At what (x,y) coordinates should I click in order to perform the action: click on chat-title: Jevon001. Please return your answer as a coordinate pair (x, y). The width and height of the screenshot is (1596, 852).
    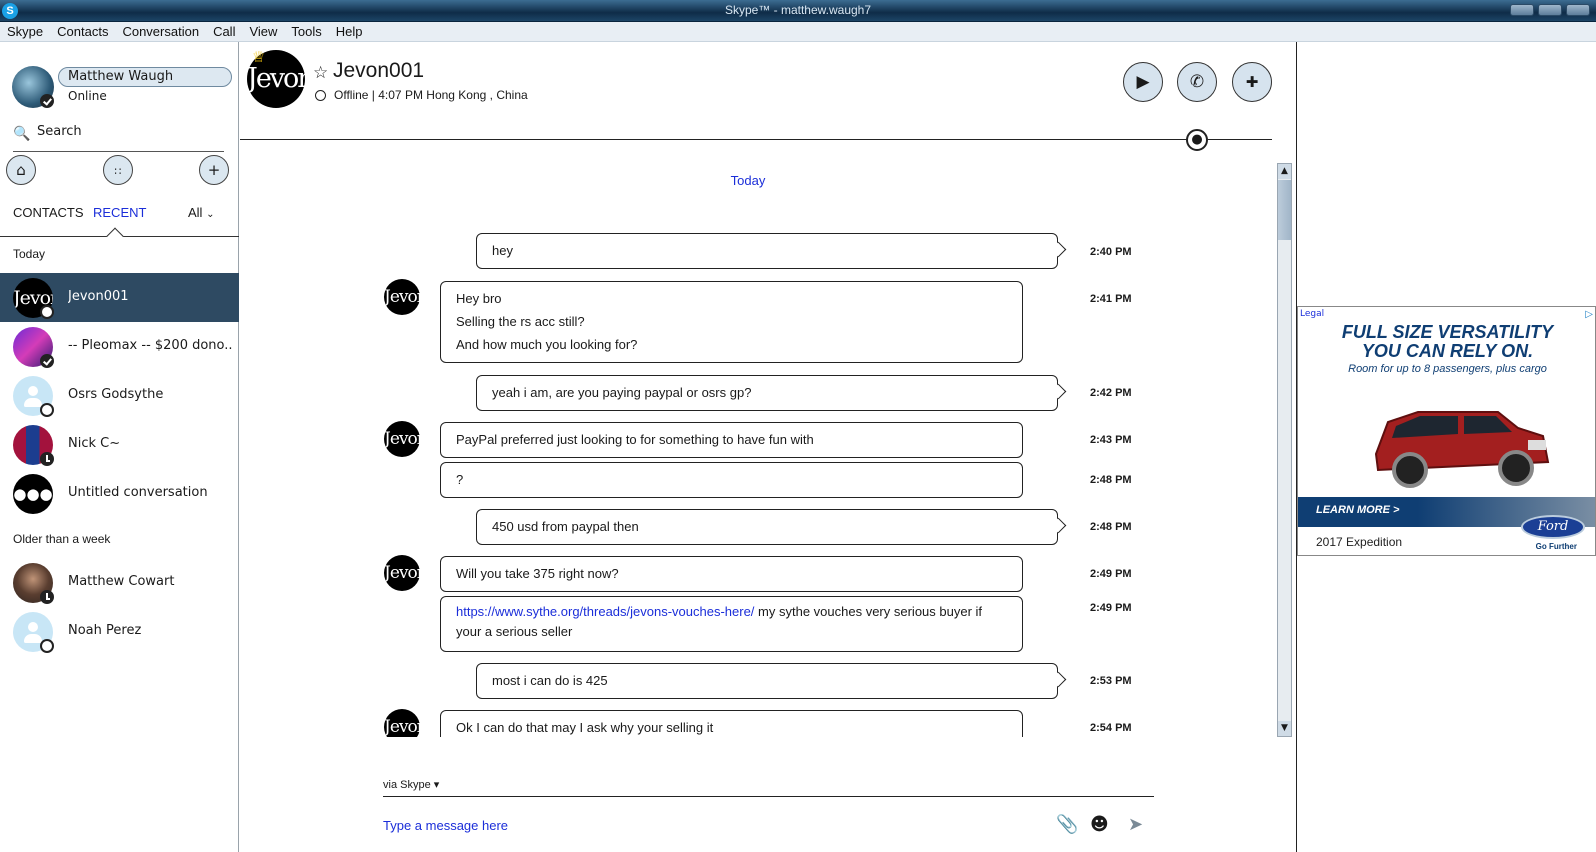
    Looking at the image, I should click on (378, 71).